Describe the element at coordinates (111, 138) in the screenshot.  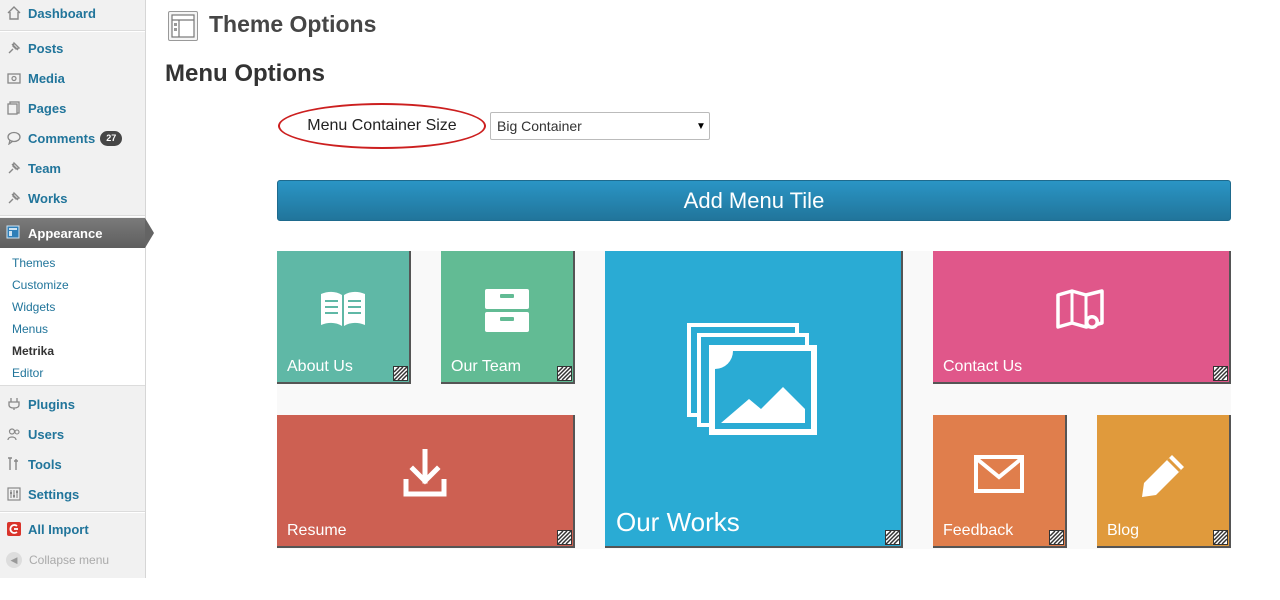
I see `comments-count-badge: 27` at that location.